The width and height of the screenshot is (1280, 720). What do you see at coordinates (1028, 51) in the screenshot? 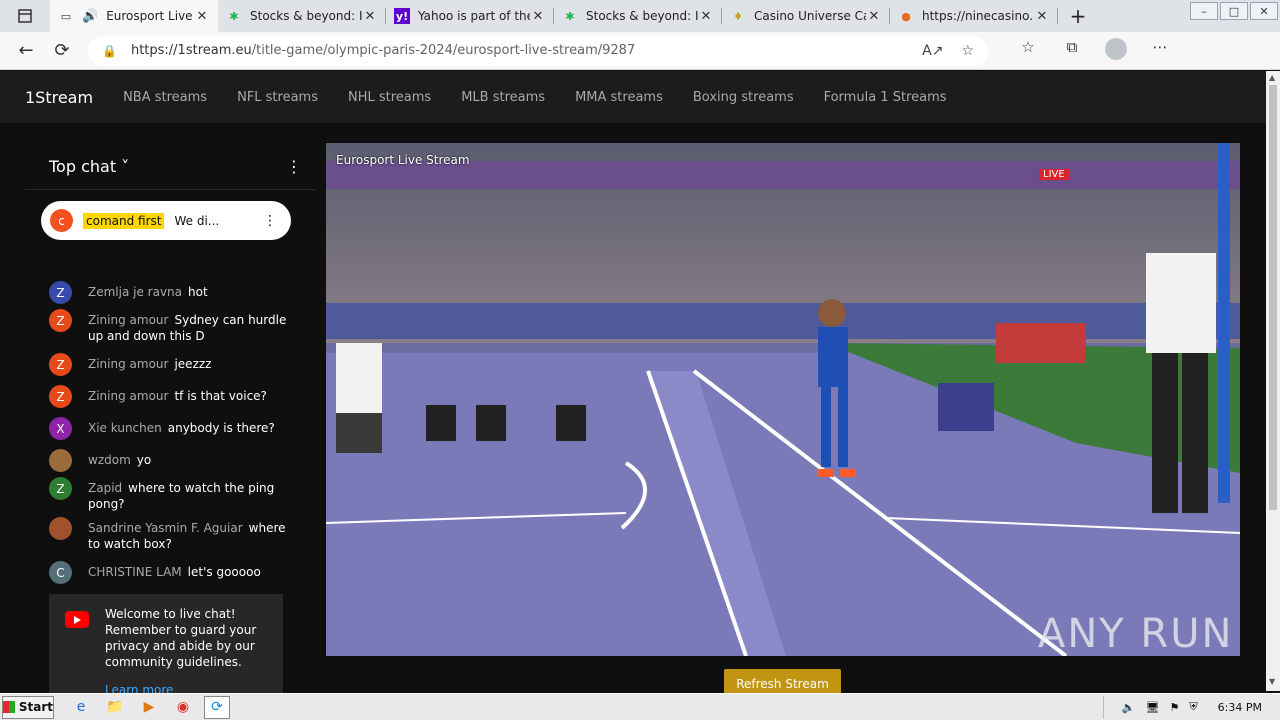
I see `favorites-icon: ☆` at bounding box center [1028, 51].